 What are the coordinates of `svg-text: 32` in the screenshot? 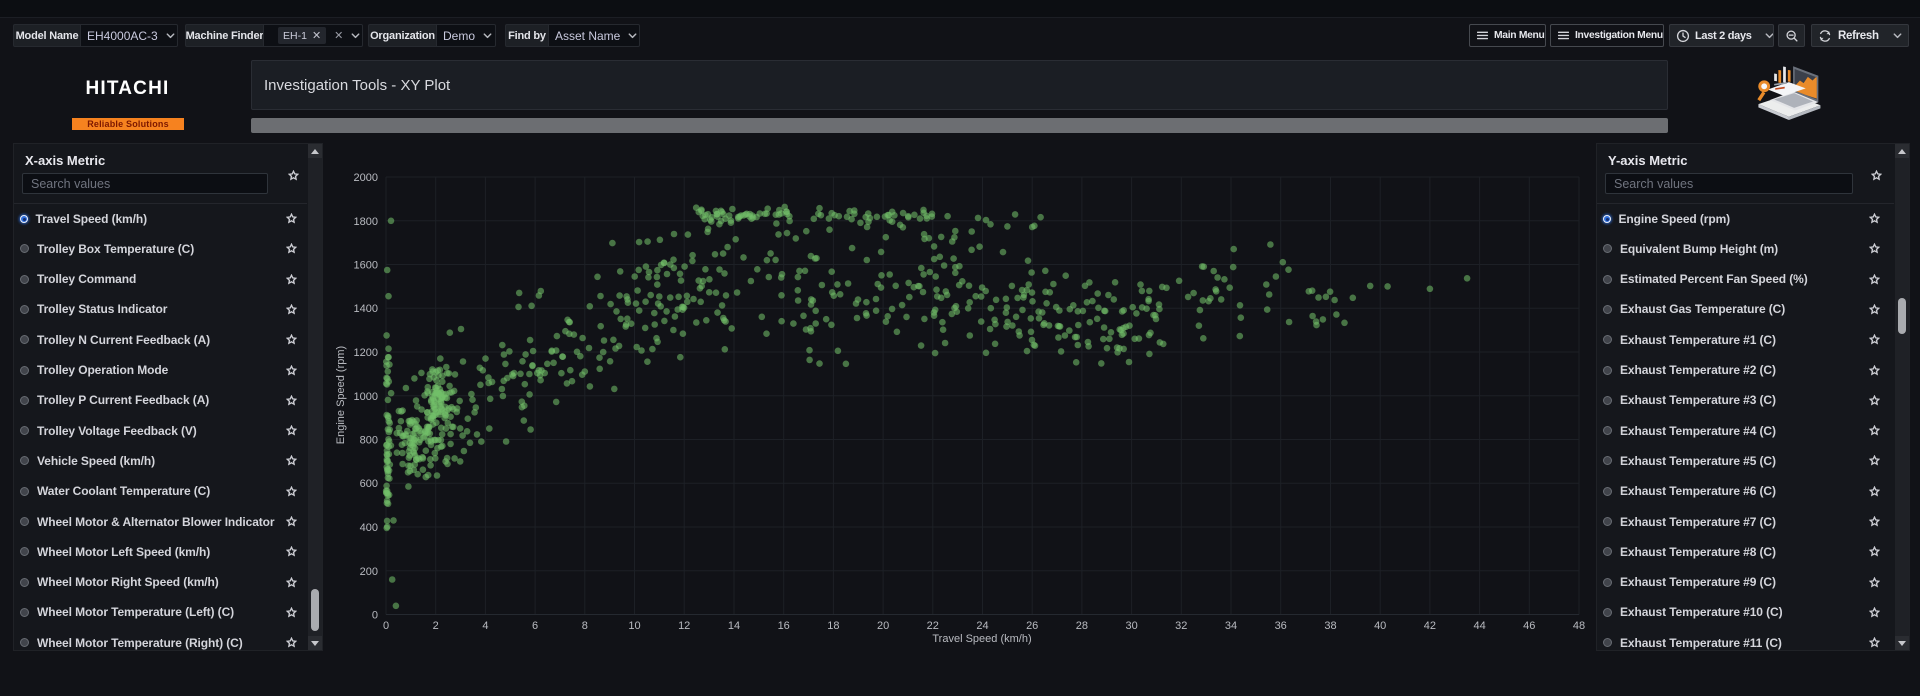 It's located at (1181, 626).